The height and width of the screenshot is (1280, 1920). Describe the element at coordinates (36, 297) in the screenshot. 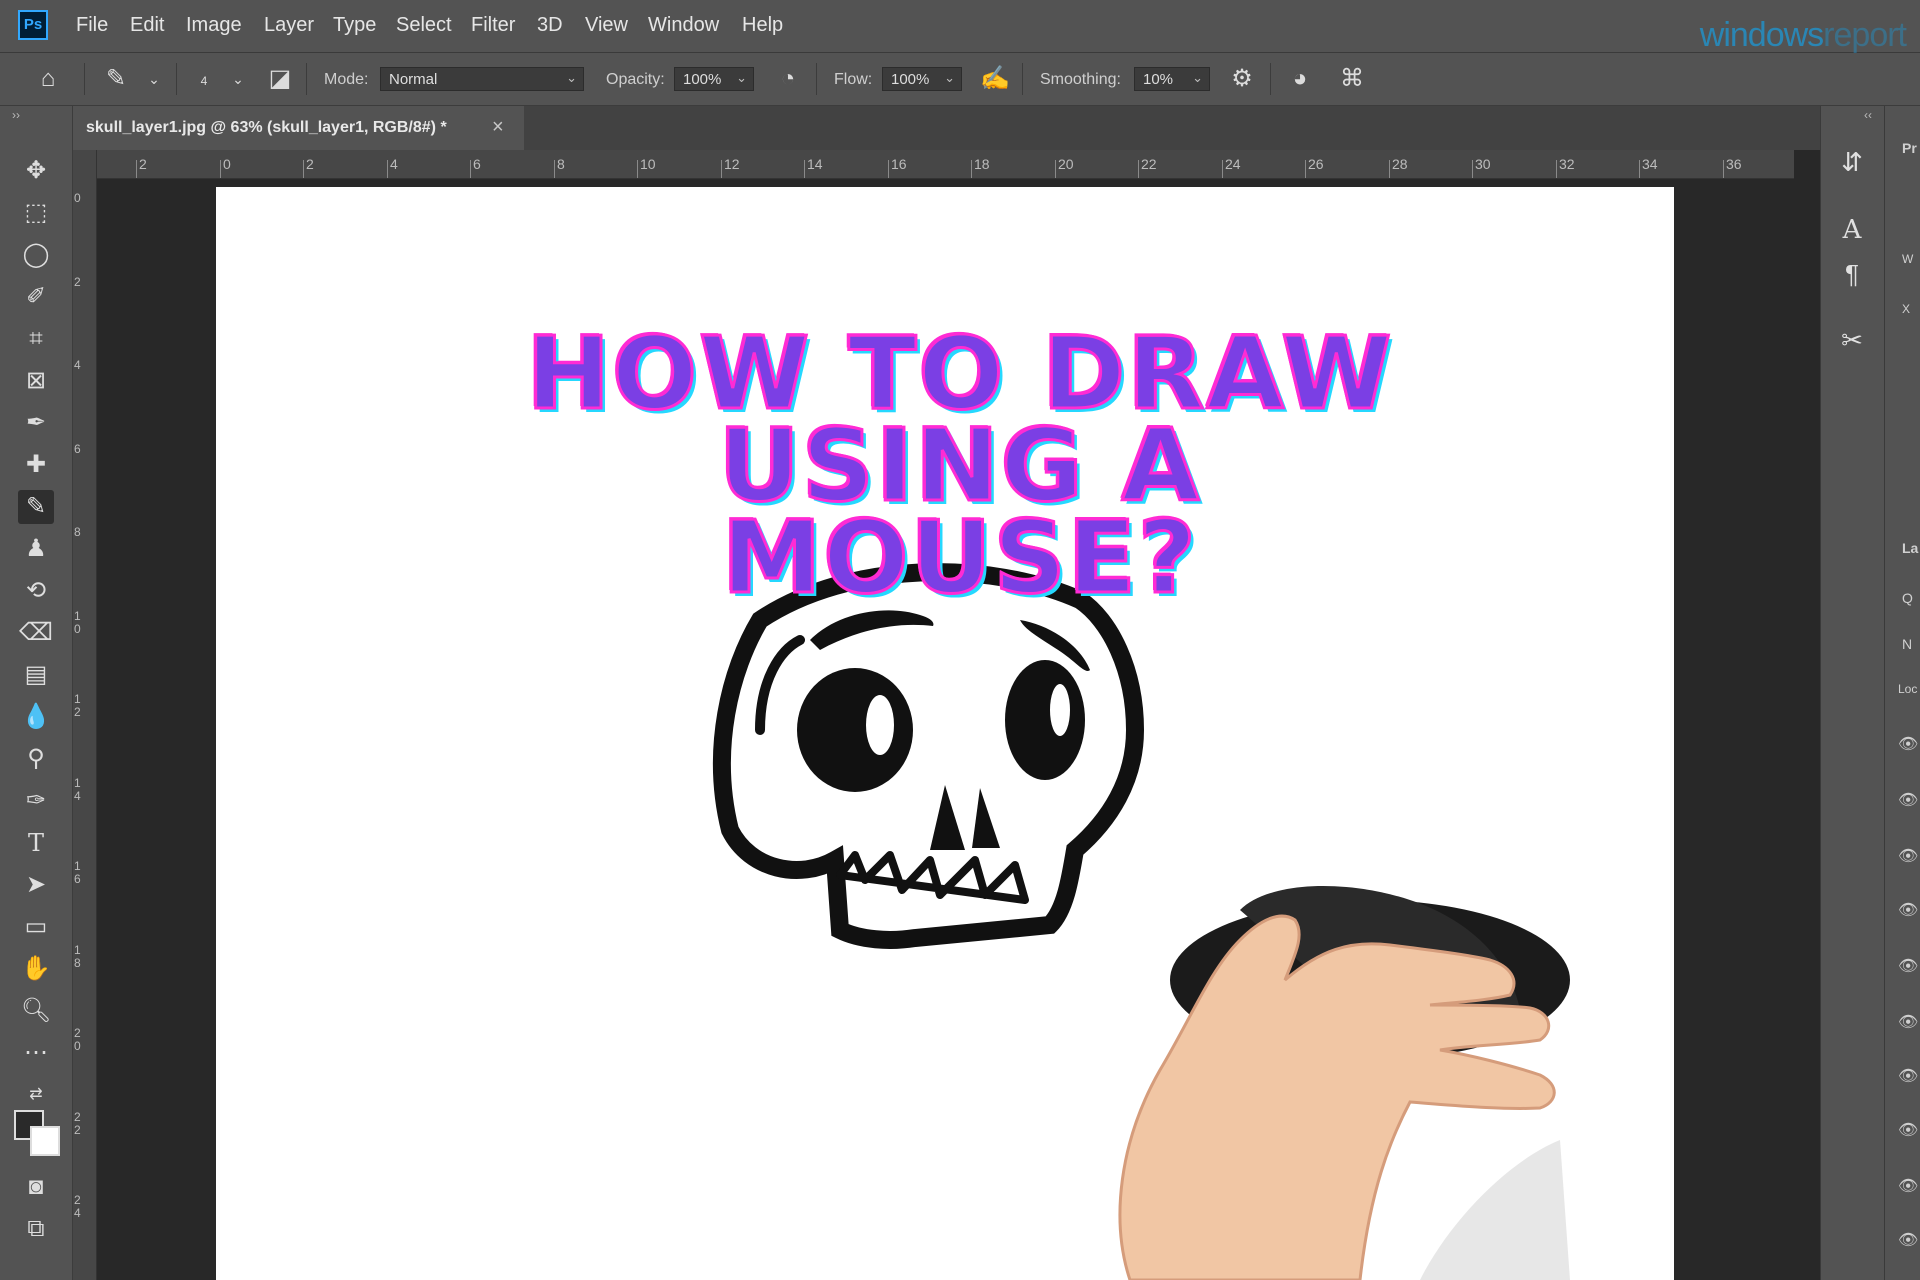

I see `quick-selection-tool-icon: ✐` at that location.